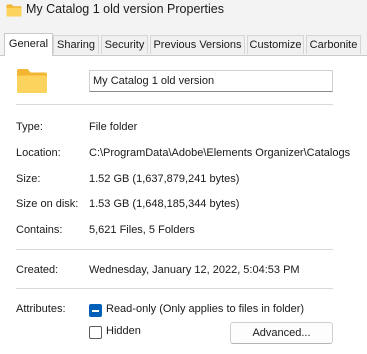 This screenshot has height=354, width=367. What do you see at coordinates (28, 44) in the screenshot?
I see `tab-general: General` at bounding box center [28, 44].